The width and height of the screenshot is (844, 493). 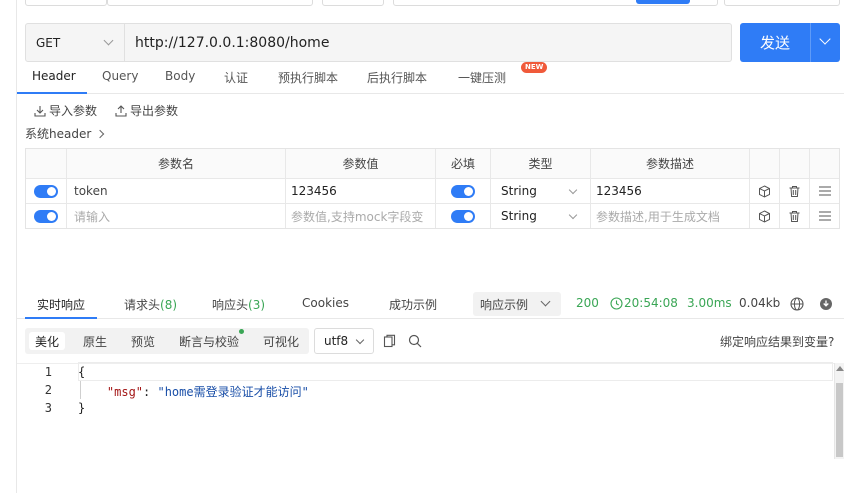 I want to click on export-params-button: 导出参数, so click(x=146, y=110).